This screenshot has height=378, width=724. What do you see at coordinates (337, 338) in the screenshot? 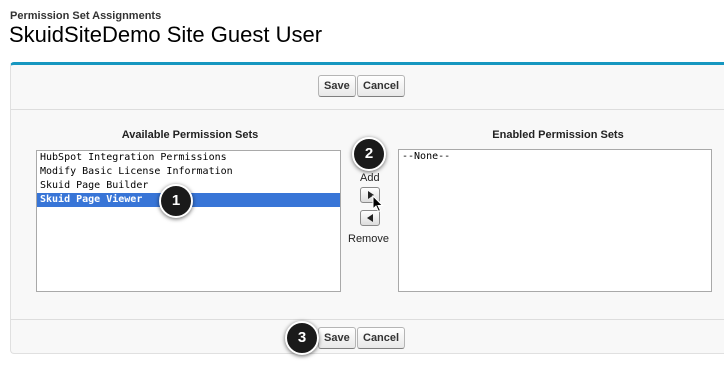
I see `save-button-bottom: Save` at bounding box center [337, 338].